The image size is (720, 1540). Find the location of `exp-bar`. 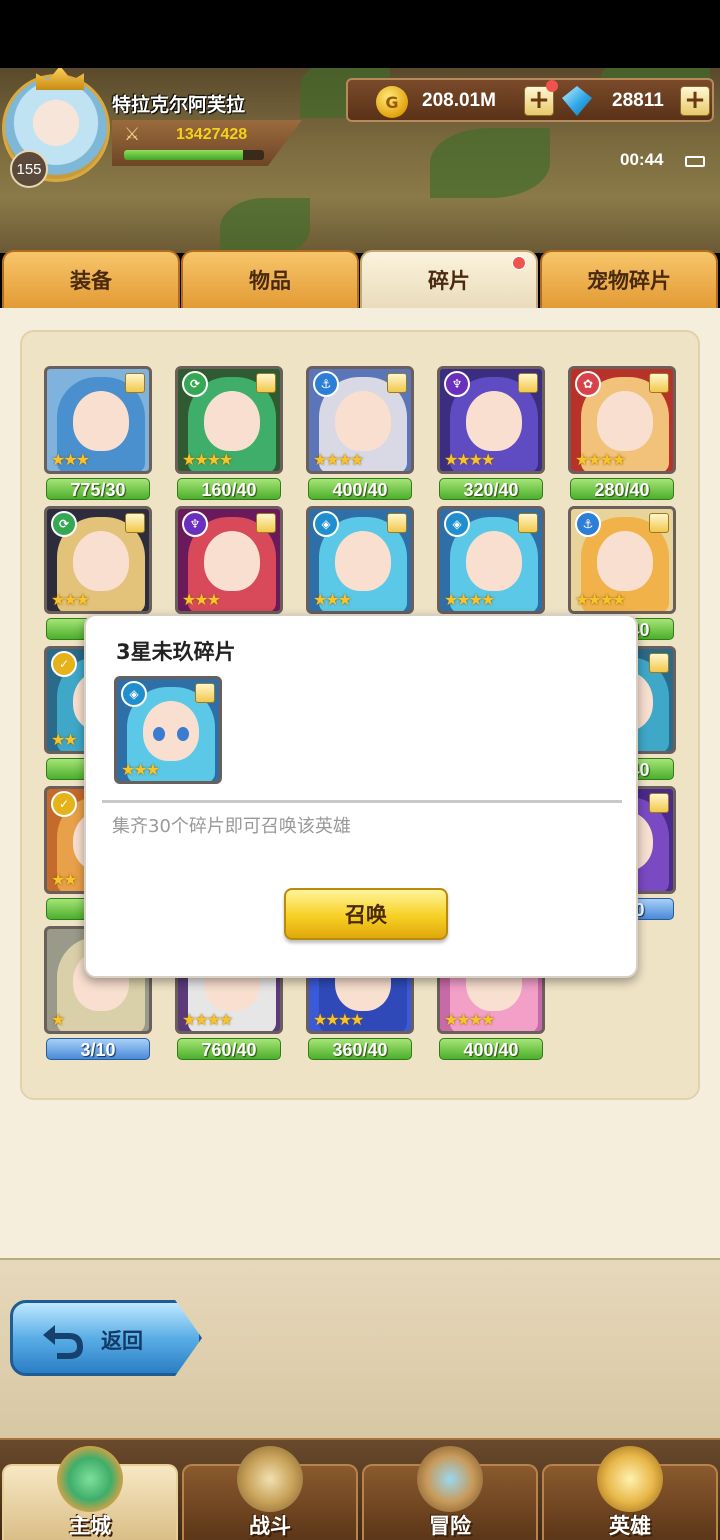

exp-bar is located at coordinates (194, 155).